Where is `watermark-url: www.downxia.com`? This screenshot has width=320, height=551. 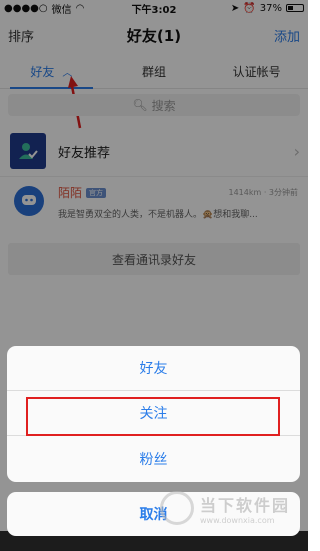
watermark-url: www.downxia.com is located at coordinates (237, 520).